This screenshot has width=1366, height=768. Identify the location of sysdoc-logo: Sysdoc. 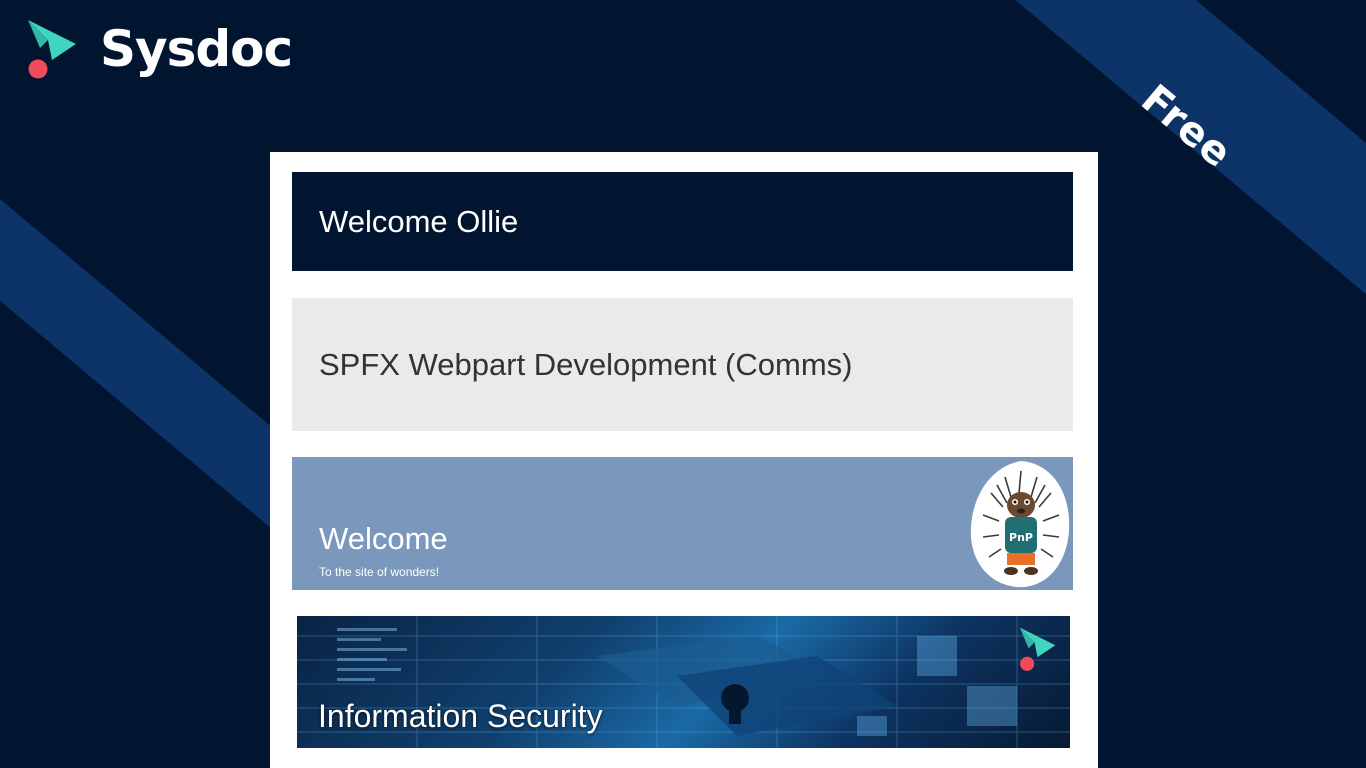
(159, 49).